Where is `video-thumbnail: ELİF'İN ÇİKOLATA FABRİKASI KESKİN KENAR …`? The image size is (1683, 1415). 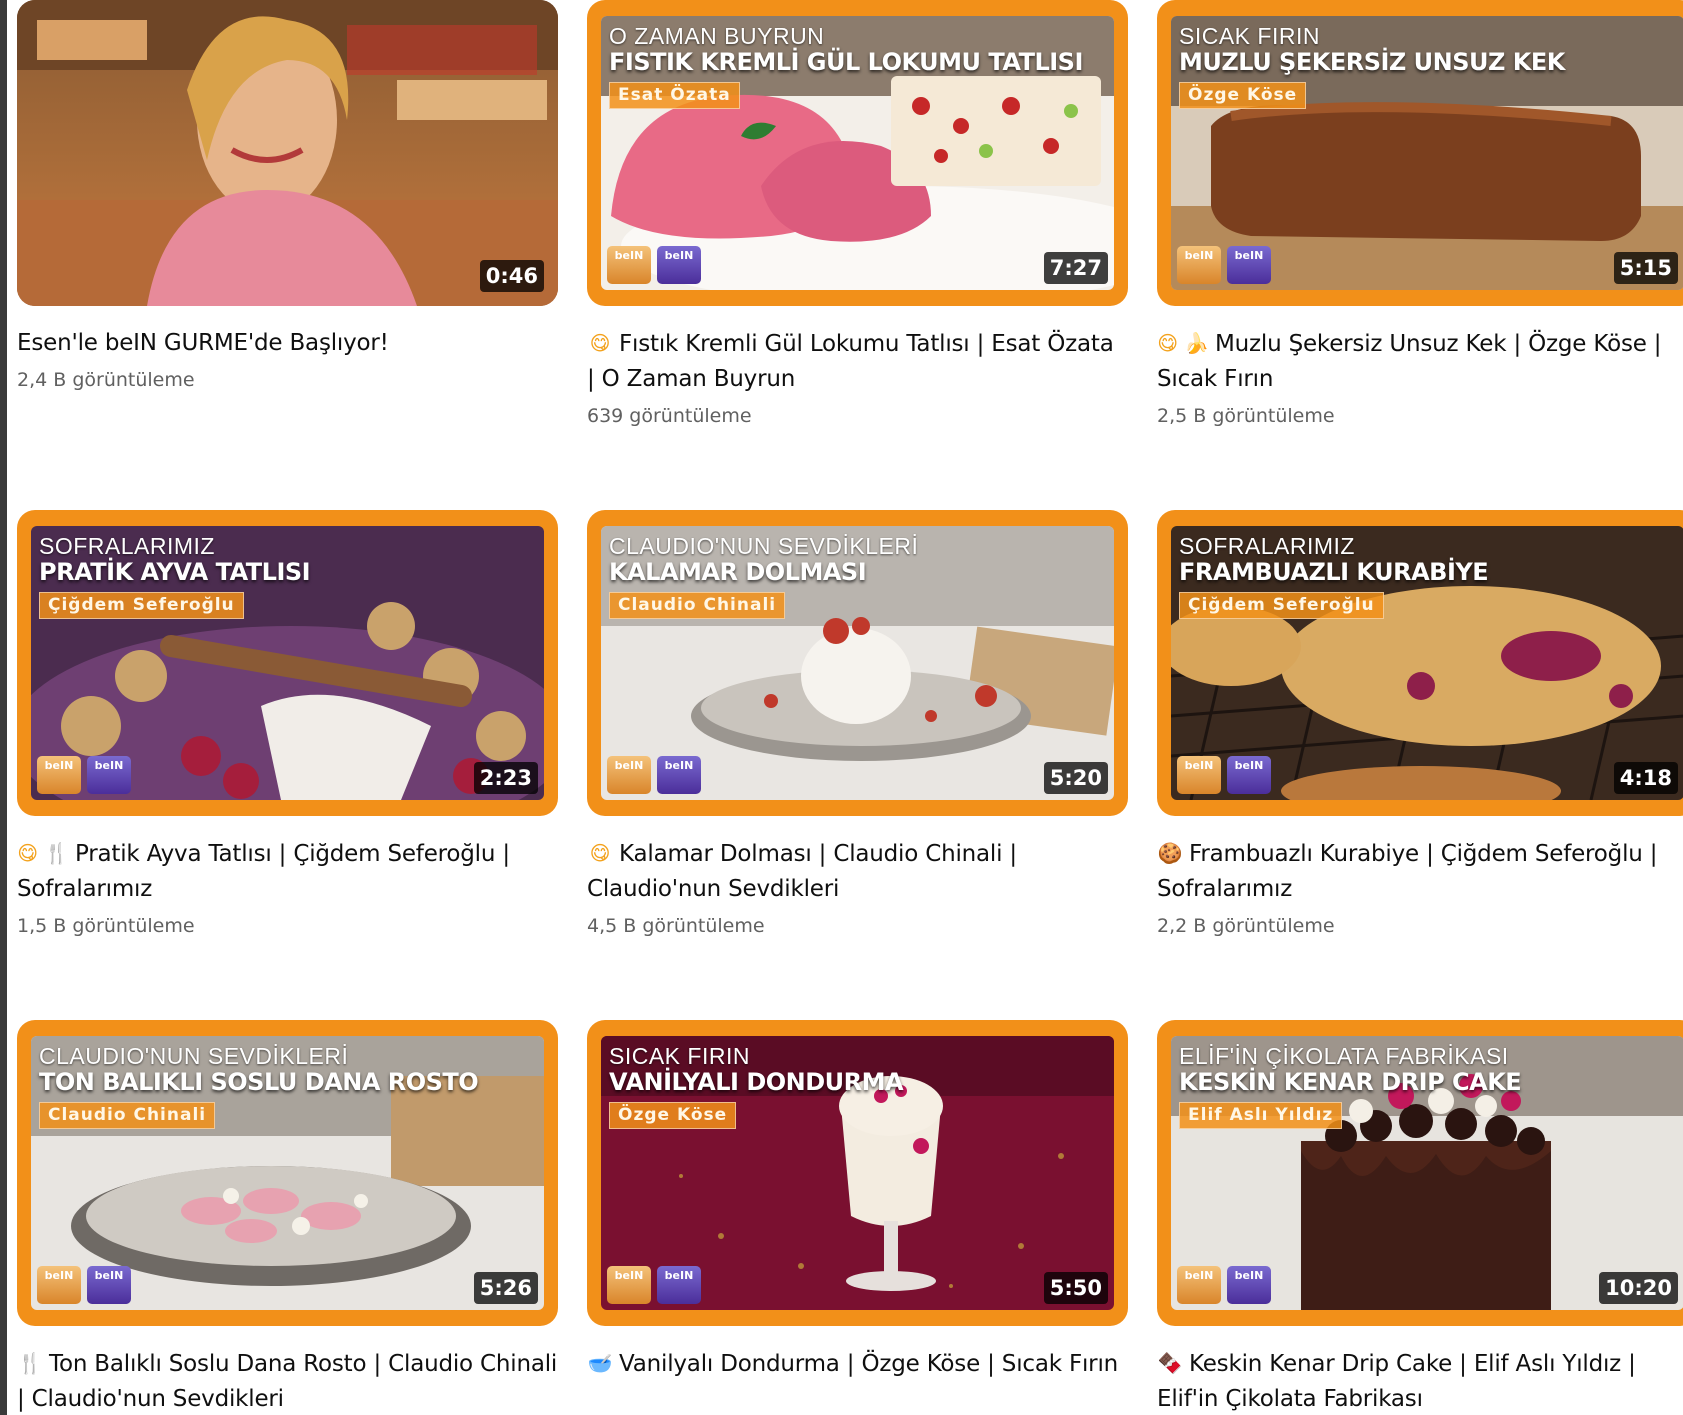 video-thumbnail: ELİF'İN ÇİKOLATA FABRİKASI KESKİN KENAR … is located at coordinates (1420, 1173).